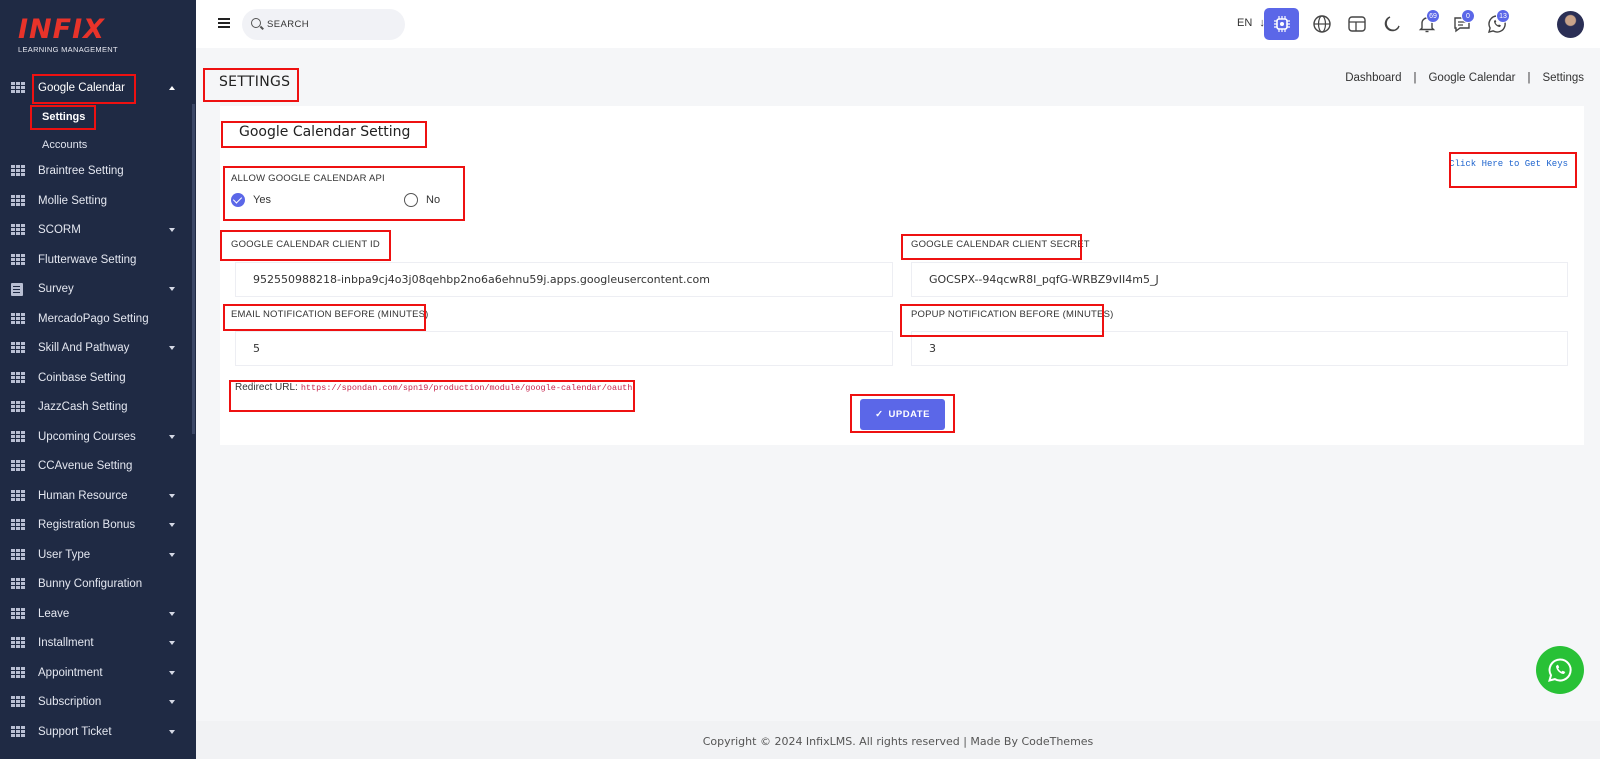 The image size is (1600, 759). Describe the element at coordinates (879, 414) in the screenshot. I see `check-icon: ✓` at that location.